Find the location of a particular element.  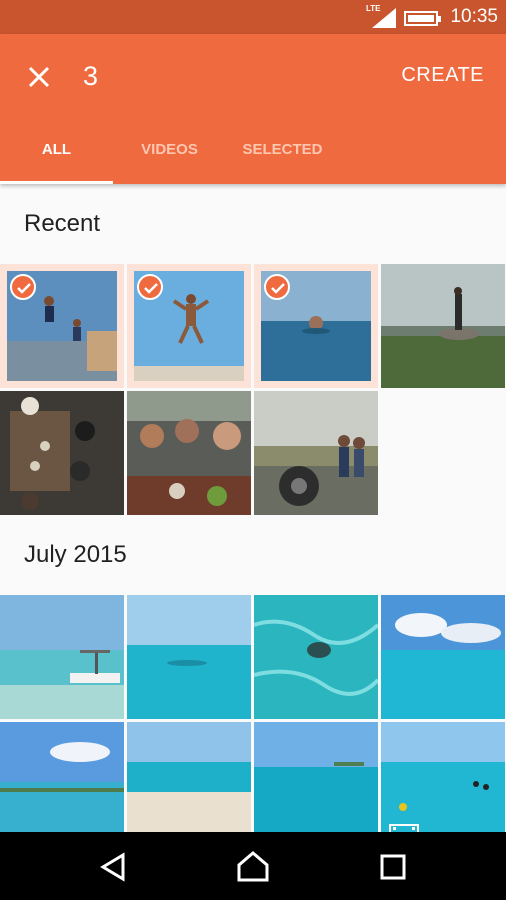

photo-turquoise-sea is located at coordinates (189, 657).